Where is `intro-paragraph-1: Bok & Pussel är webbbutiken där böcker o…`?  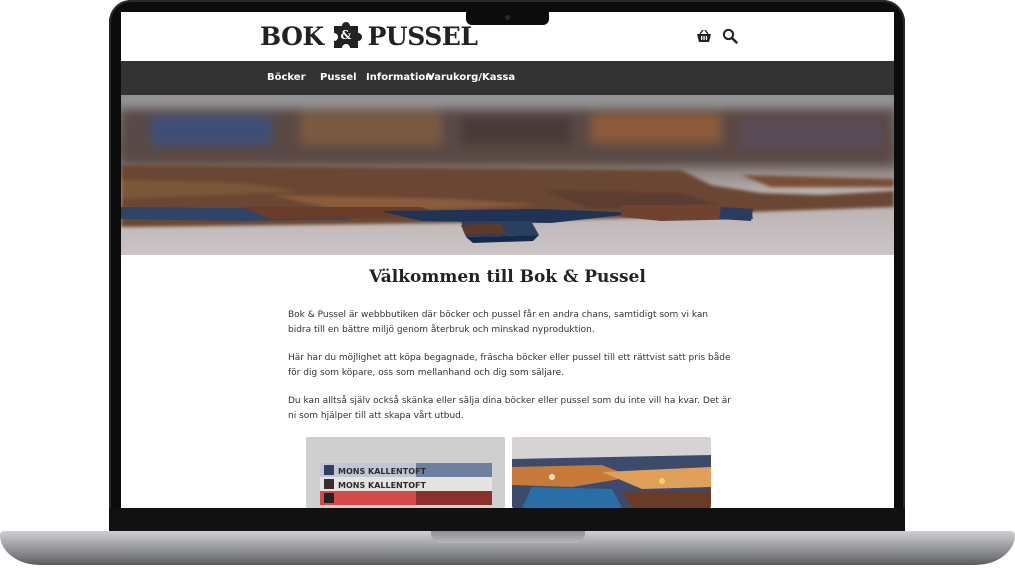
intro-paragraph-1: Bok & Pussel är webbbutiken där böcker o… is located at coordinates (498, 322).